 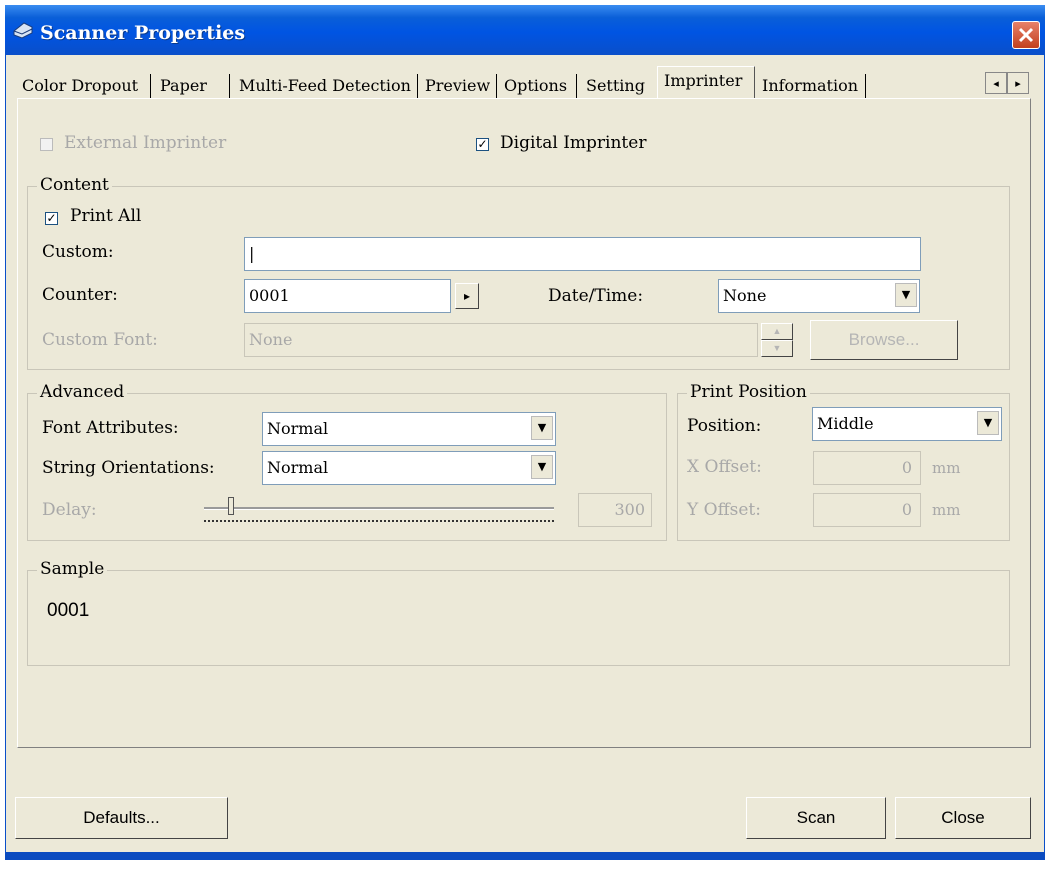 I want to click on position-label: Position:, so click(x=724, y=426).